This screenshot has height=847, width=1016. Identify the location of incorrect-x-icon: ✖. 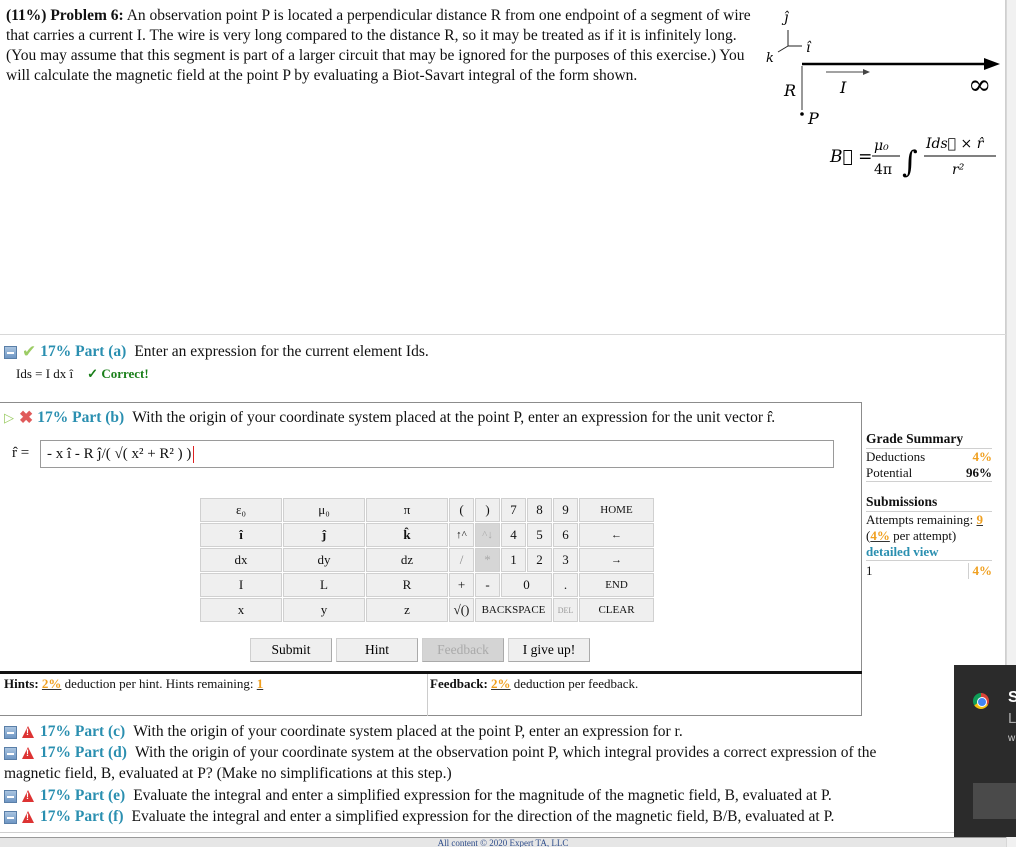
(26, 417).